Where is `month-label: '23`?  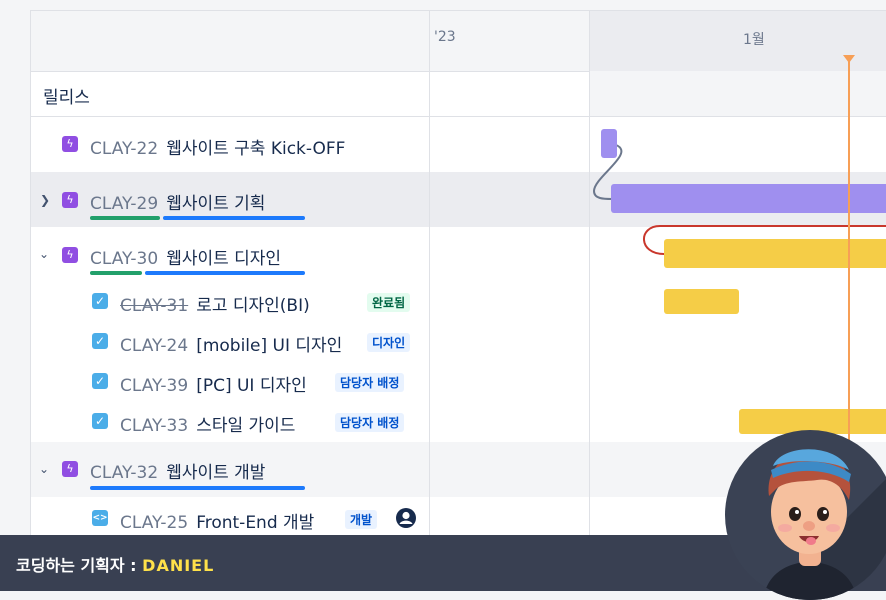
month-label: '23 is located at coordinates (445, 37).